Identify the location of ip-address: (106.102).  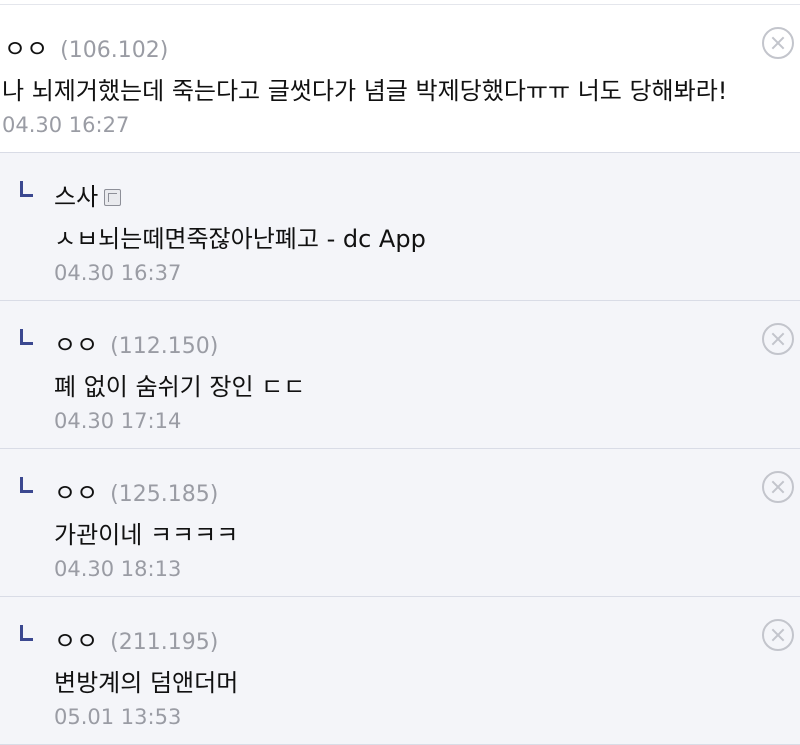
(114, 50).